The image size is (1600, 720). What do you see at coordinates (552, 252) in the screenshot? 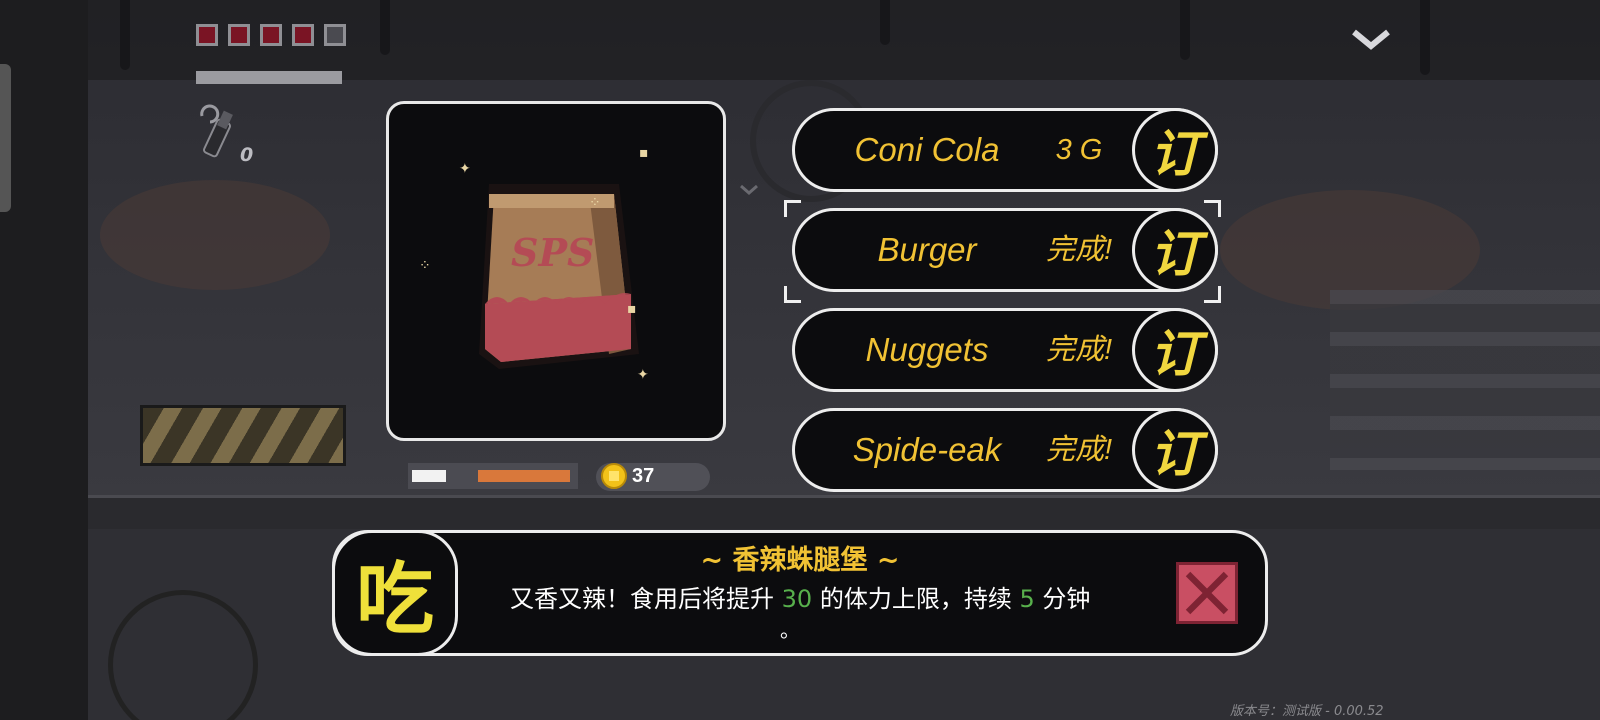
I see `bag-logo: SPS` at bounding box center [552, 252].